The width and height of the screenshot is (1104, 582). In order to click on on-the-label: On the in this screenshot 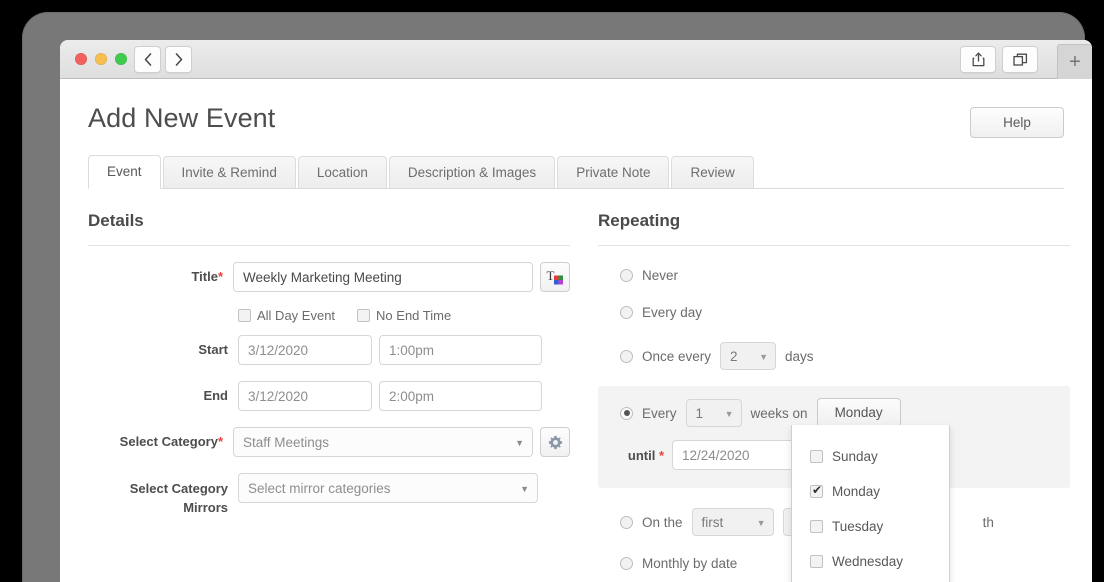, I will do `click(662, 522)`.